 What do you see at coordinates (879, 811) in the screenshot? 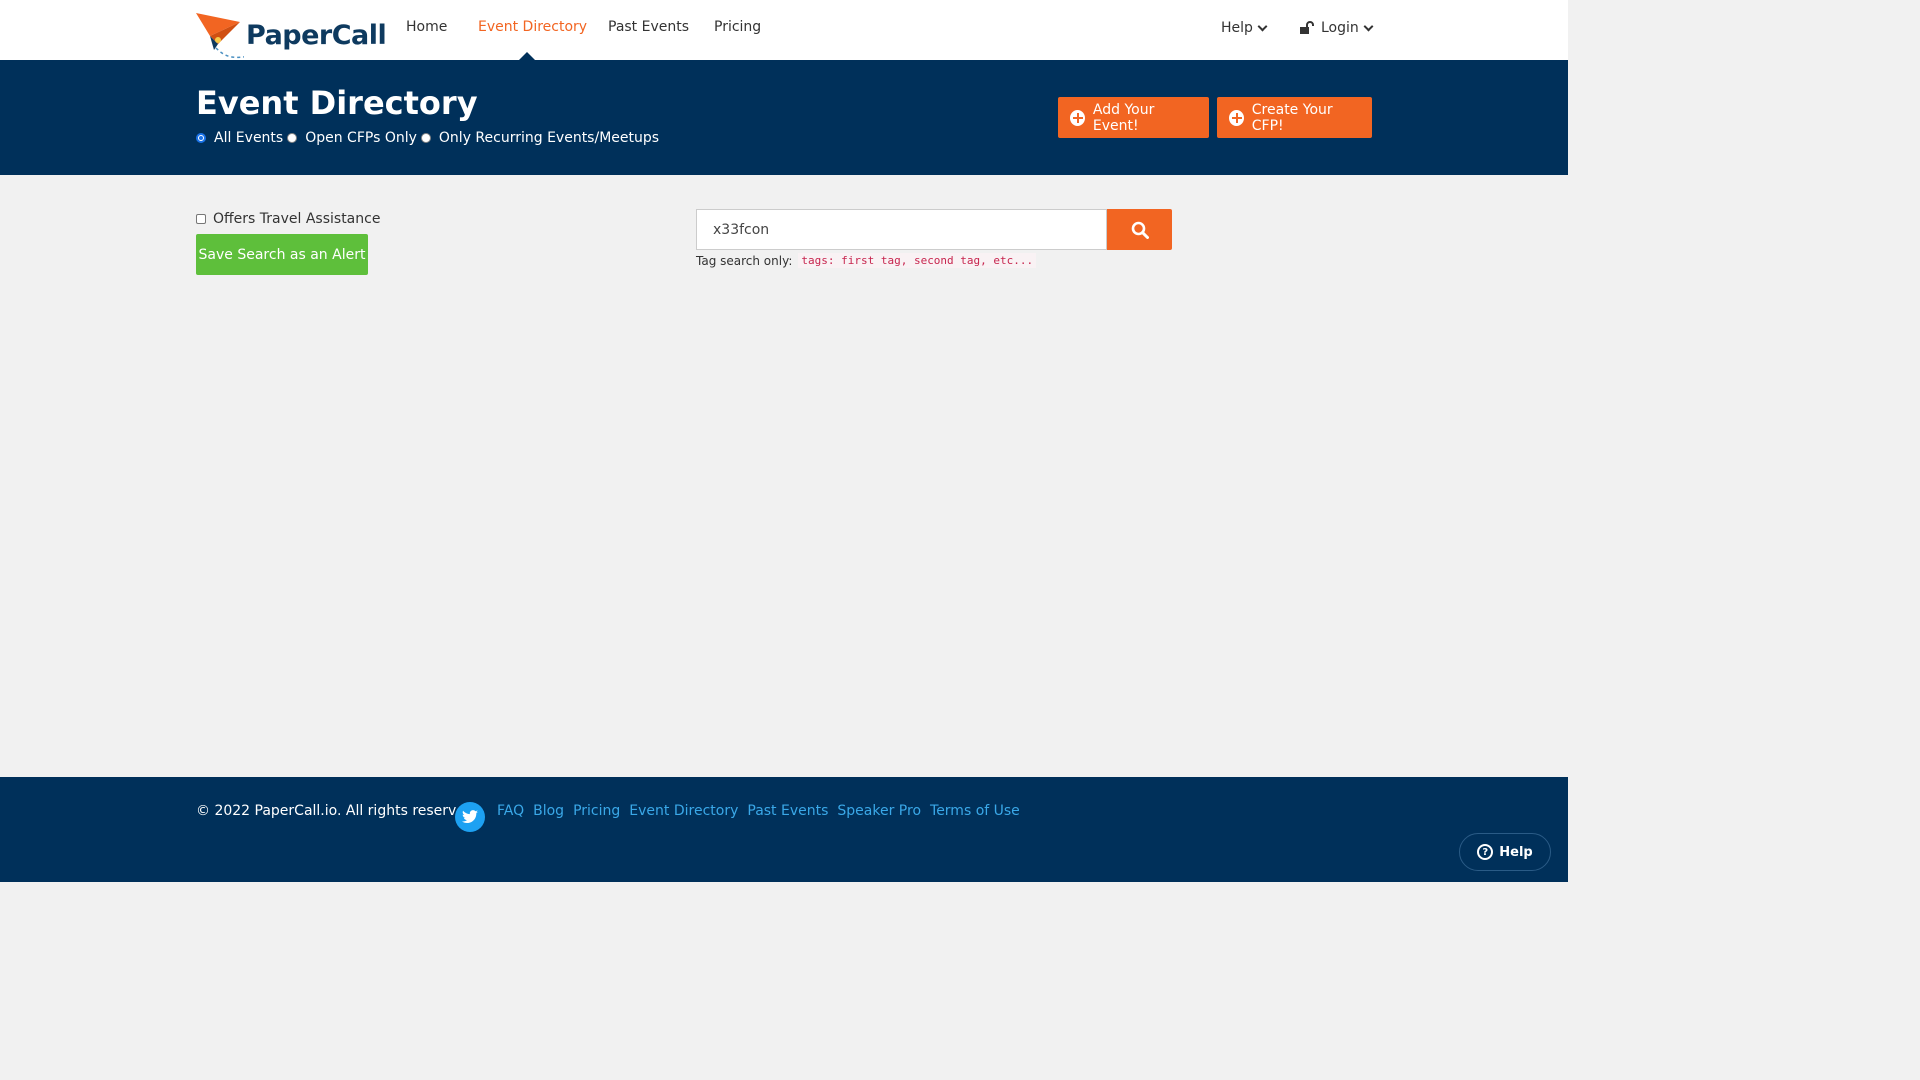
I see `footer-link-speaker-pro: Speaker Pro` at bounding box center [879, 811].